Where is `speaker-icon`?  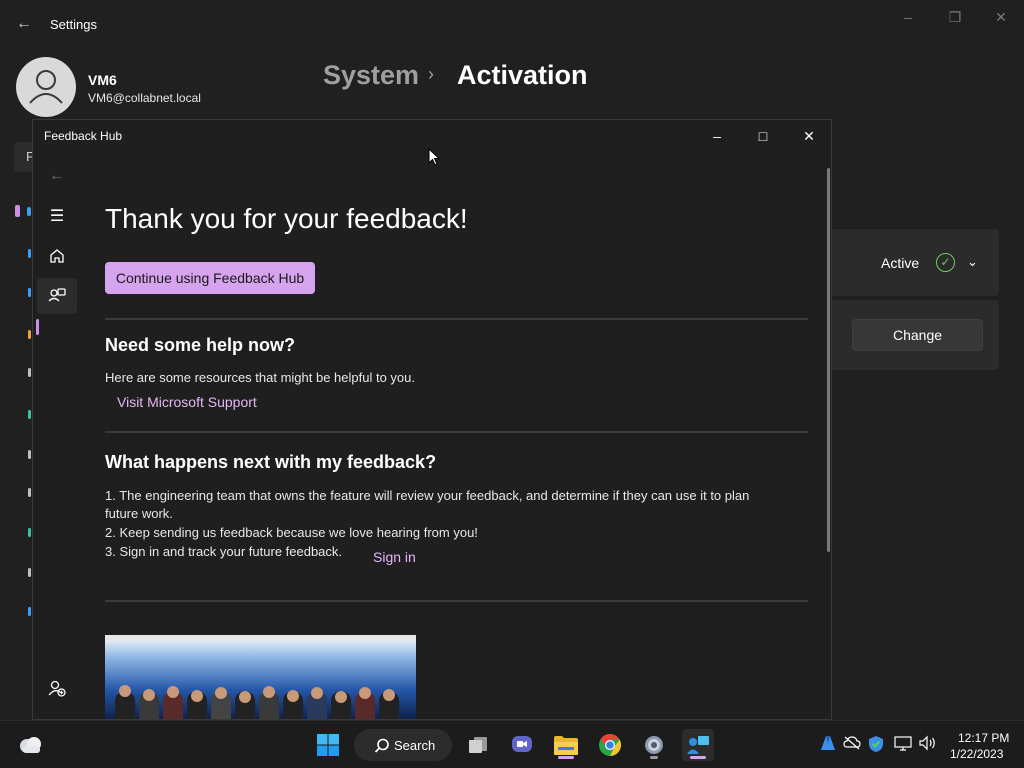
speaker-icon is located at coordinates (927, 743).